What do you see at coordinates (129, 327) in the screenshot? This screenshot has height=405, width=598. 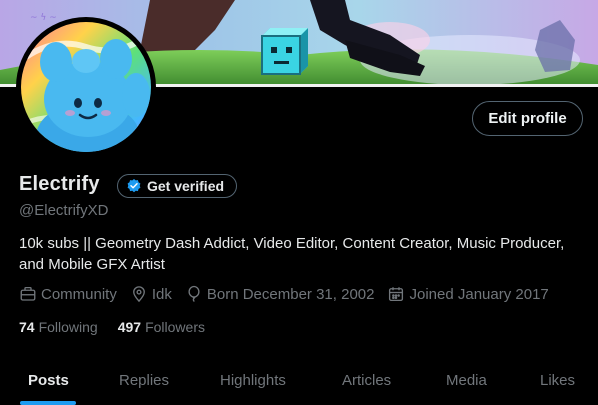 I see `followers-count: 497` at bounding box center [129, 327].